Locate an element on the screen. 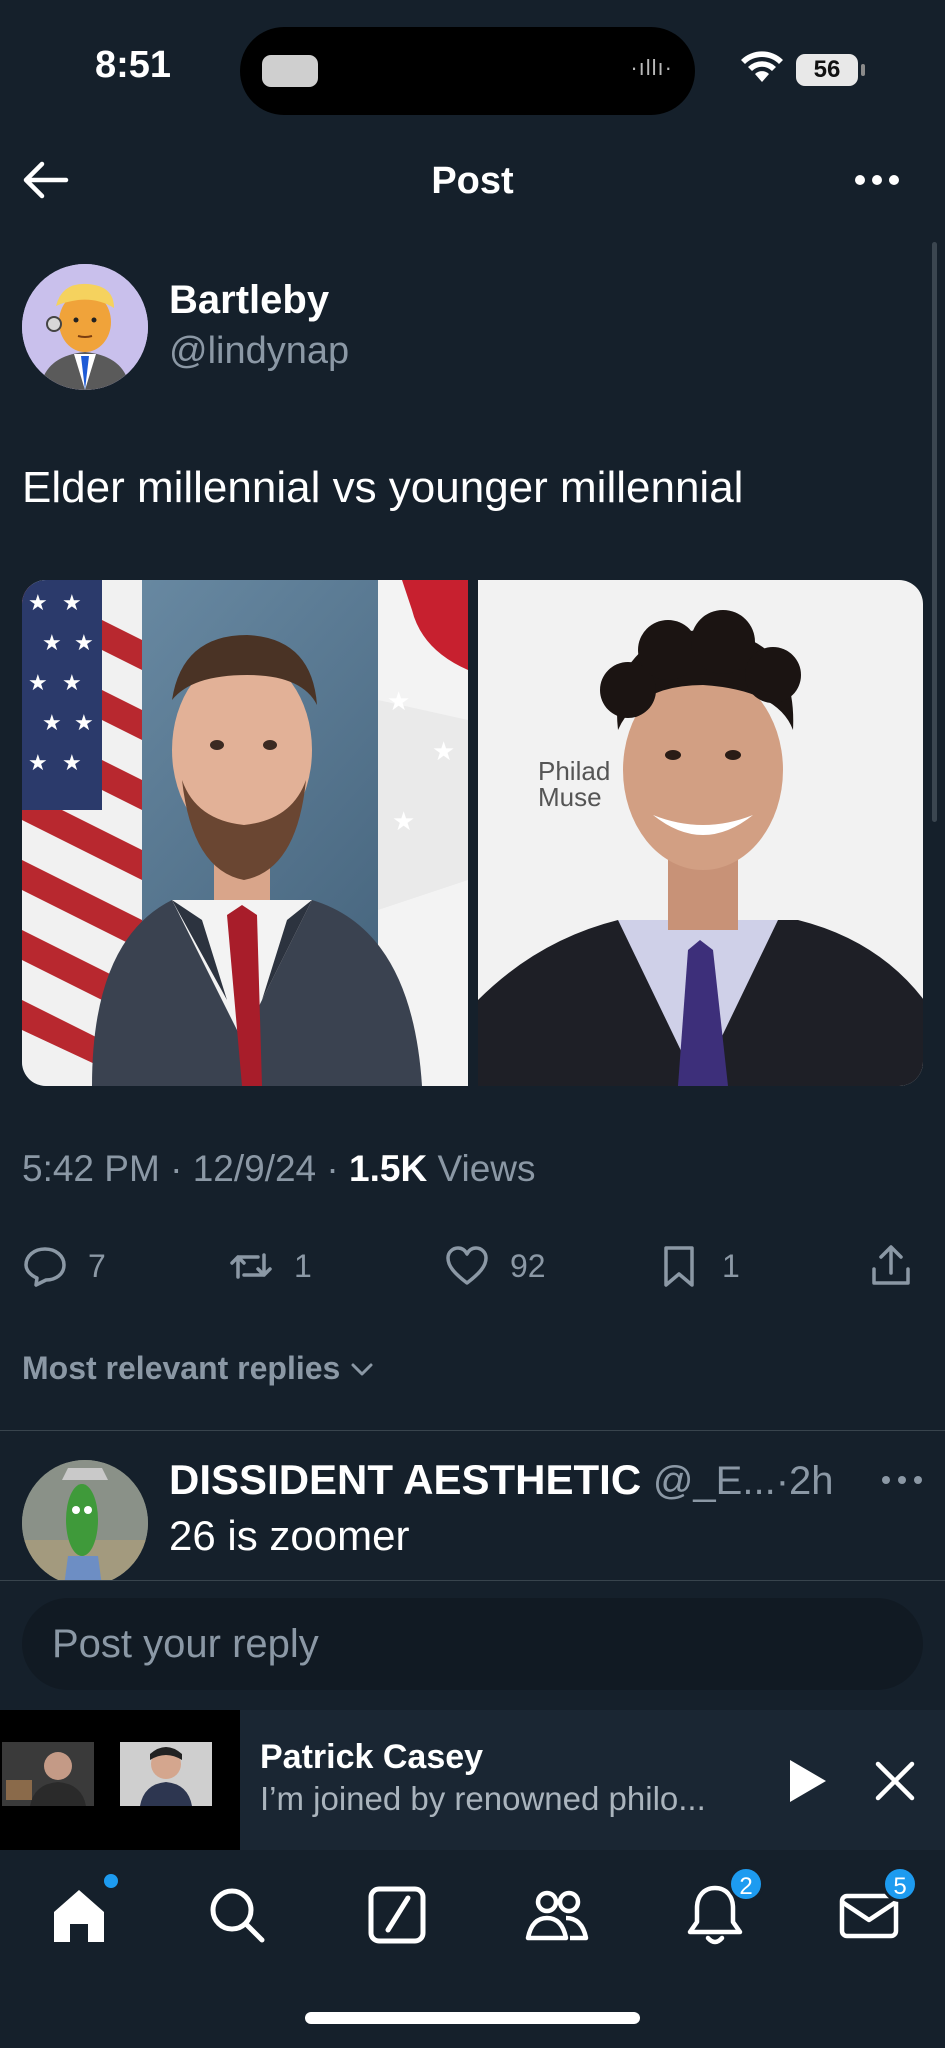 Image resolution: width=945 pixels, height=2048 pixels. cartoon-avatar-image is located at coordinates (85, 327).